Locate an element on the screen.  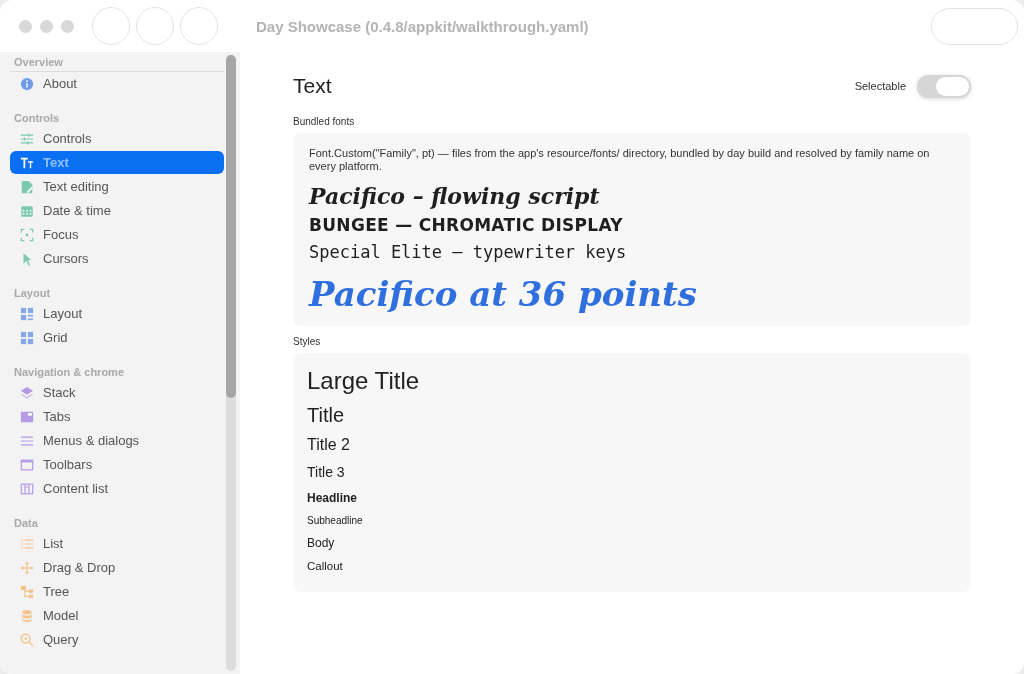
back-button is located at coordinates (155, 26).